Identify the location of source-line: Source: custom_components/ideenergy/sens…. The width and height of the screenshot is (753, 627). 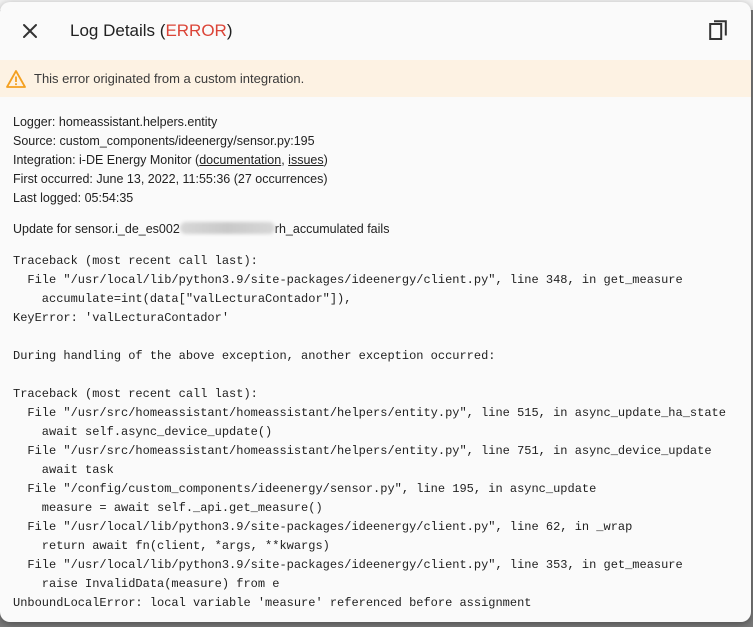
(164, 141).